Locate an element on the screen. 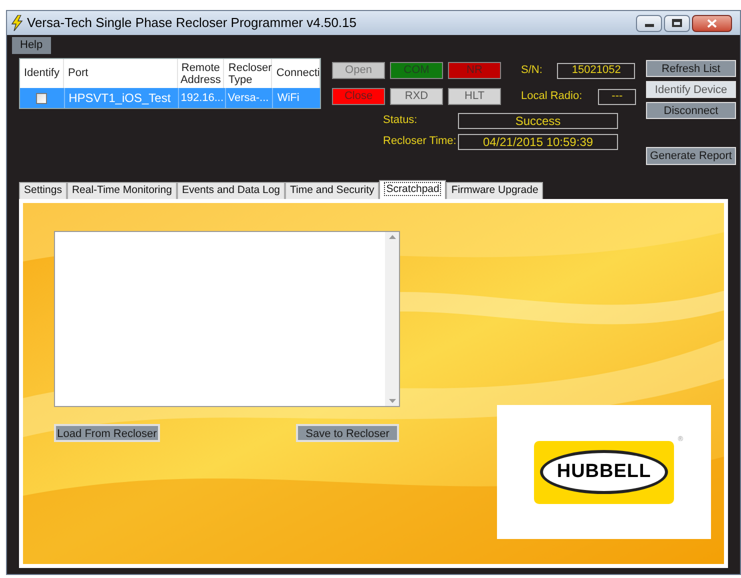  status-indicator: NR is located at coordinates (474, 70).